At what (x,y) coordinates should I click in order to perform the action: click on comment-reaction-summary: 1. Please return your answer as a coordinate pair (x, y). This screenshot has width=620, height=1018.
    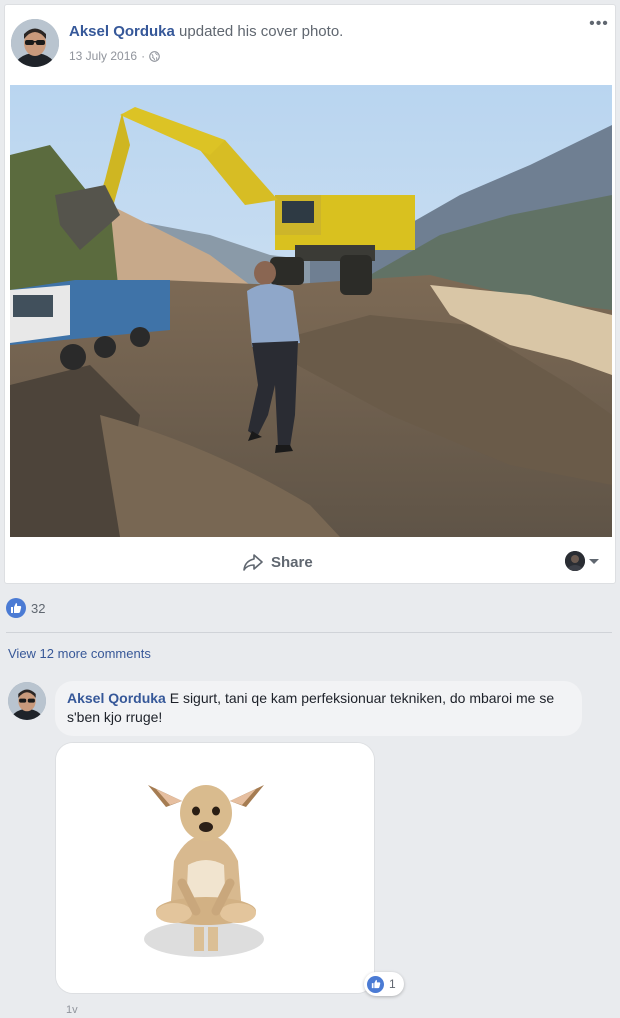
    Looking at the image, I should click on (384, 984).